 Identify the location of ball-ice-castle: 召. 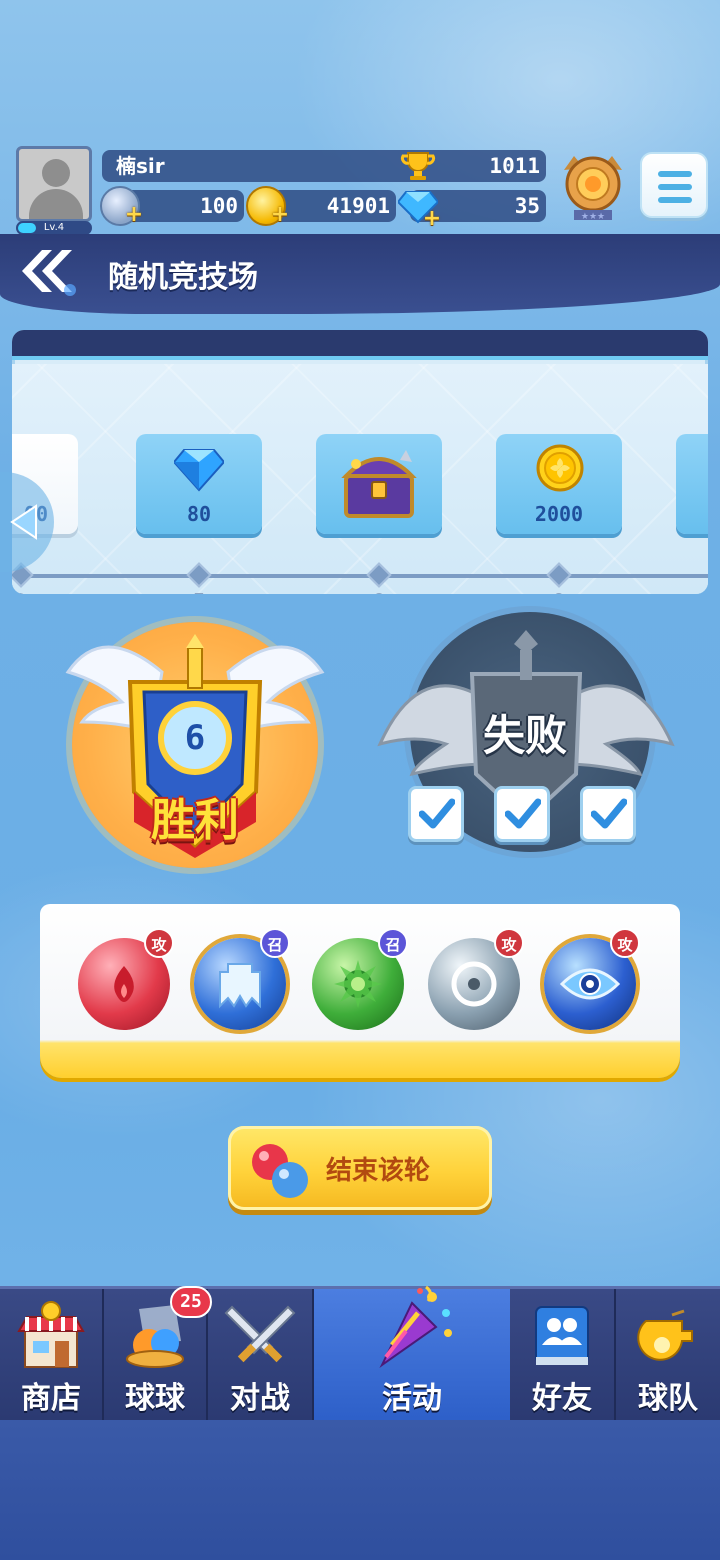
(242, 979).